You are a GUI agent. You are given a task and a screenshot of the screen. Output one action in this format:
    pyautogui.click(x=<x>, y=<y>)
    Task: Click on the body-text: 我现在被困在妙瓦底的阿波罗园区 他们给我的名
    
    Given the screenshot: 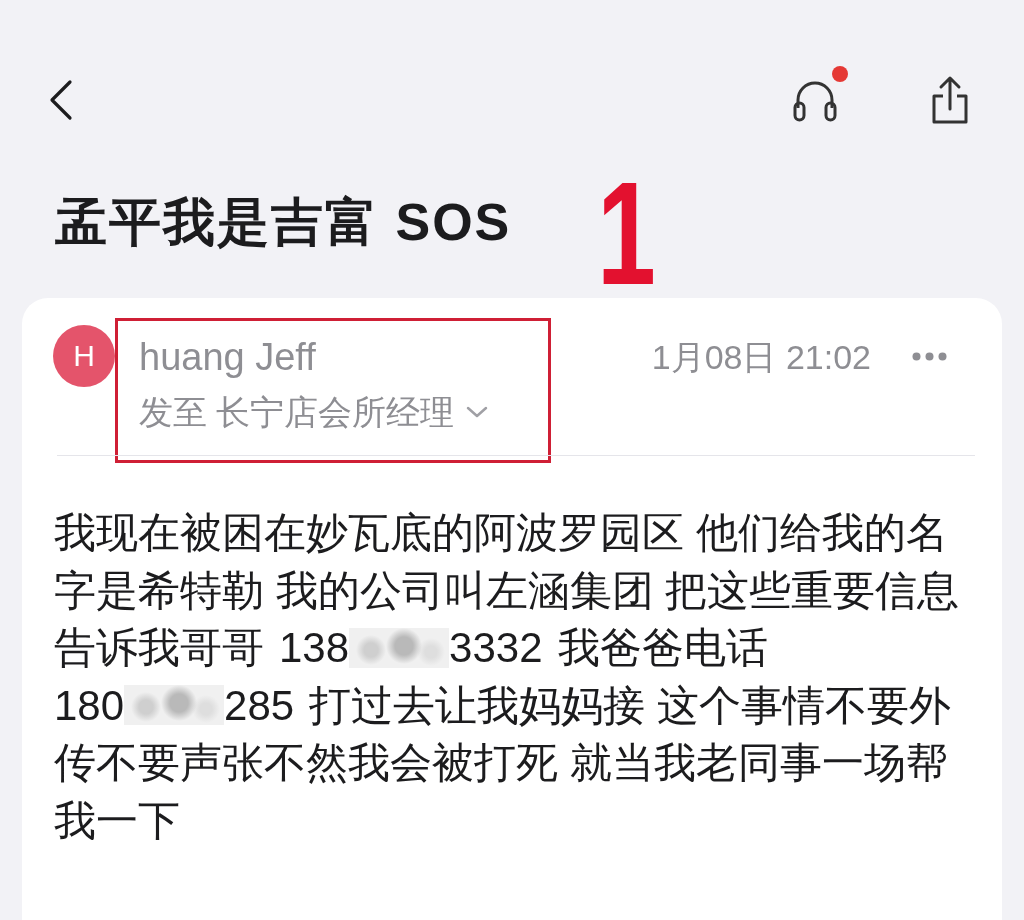 What is the action you would take?
    pyautogui.click(x=501, y=533)
    